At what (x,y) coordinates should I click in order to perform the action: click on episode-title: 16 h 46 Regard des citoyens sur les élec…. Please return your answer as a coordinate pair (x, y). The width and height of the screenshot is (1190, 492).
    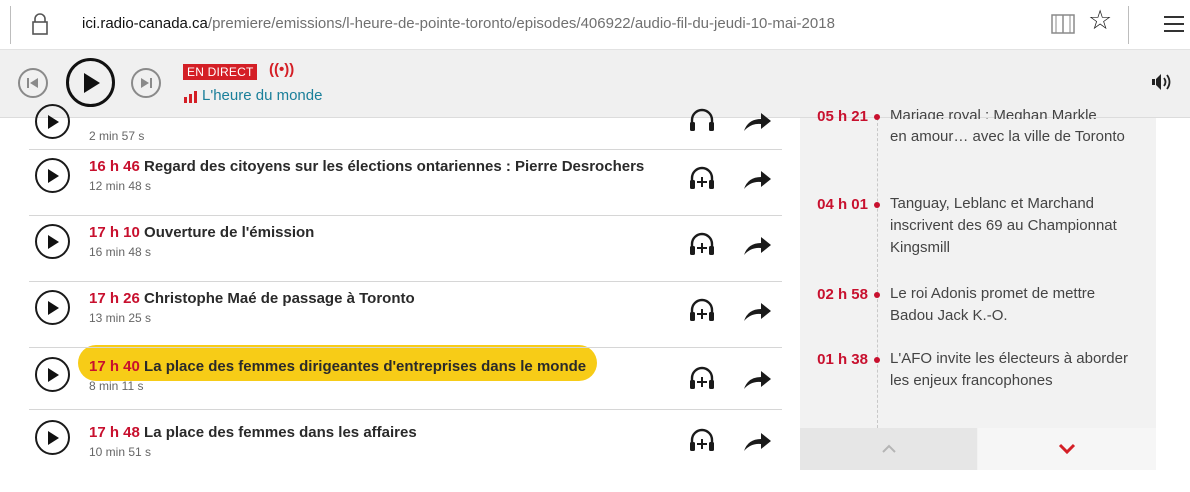
    Looking at the image, I should click on (366, 166).